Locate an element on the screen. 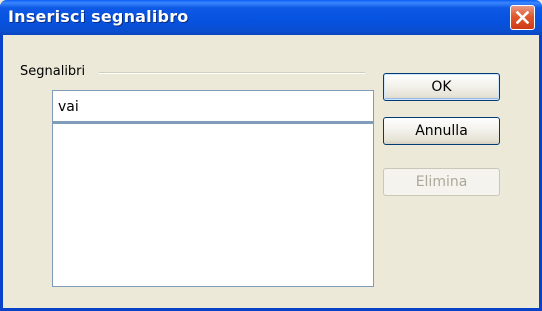 The image size is (542, 311). close-button is located at coordinates (522, 17).